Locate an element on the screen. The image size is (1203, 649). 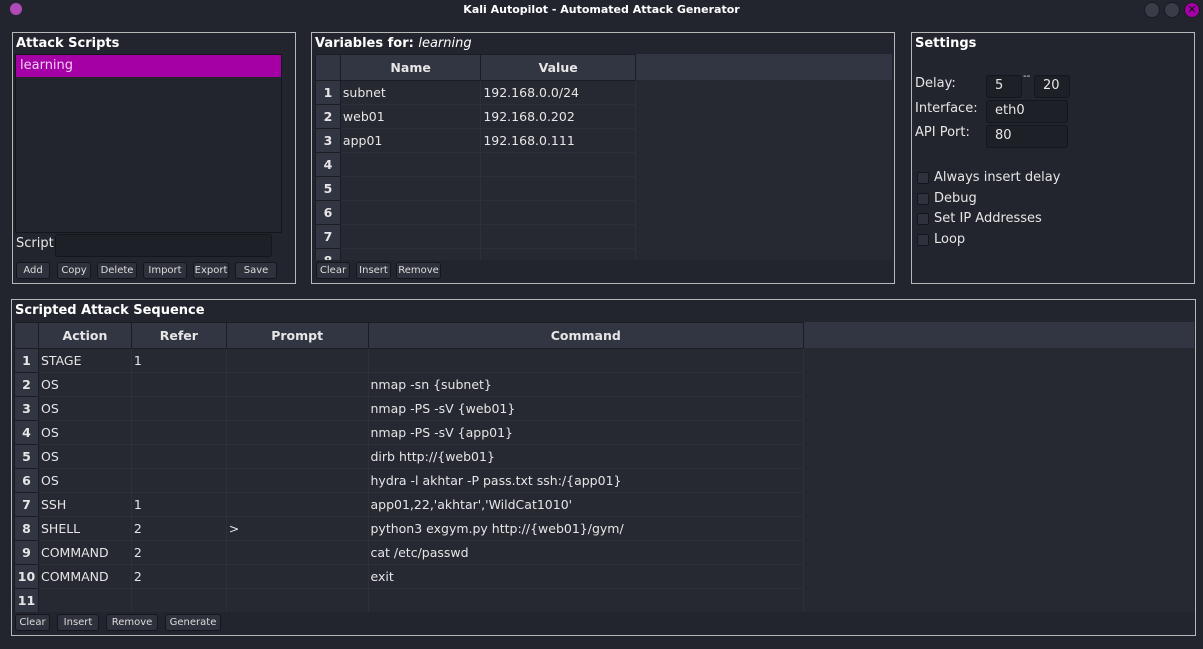
table-cell: SSH is located at coordinates (84, 504).